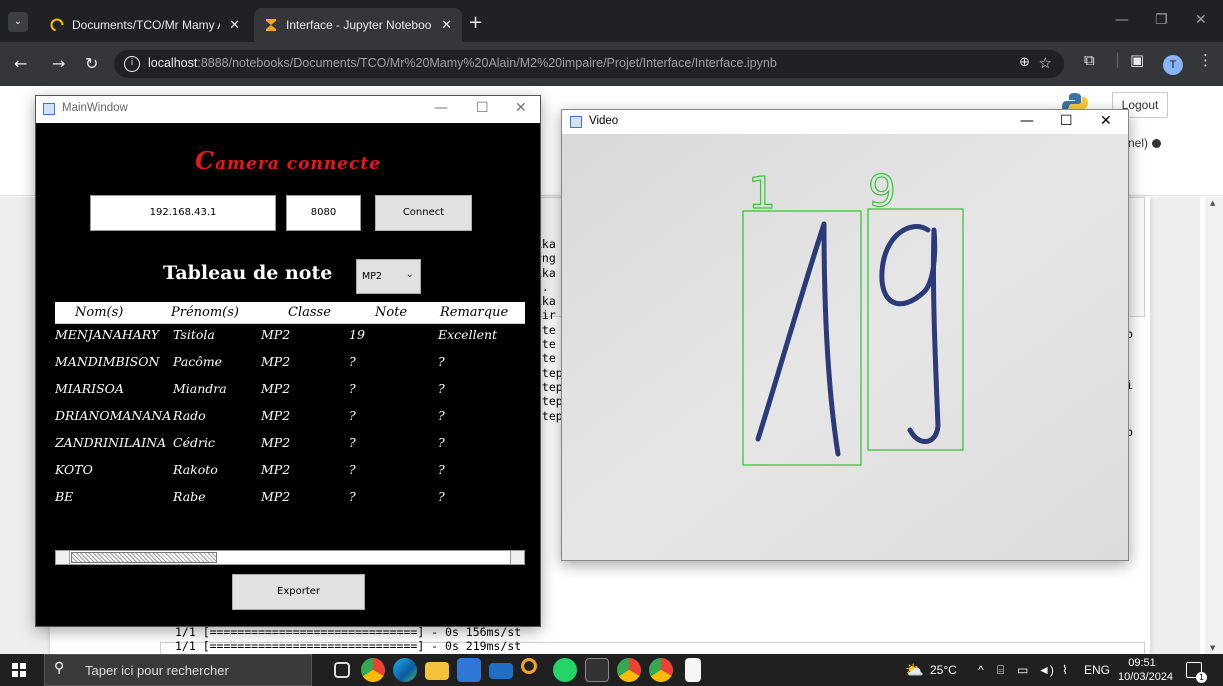 The width and height of the screenshot is (1223, 686). Describe the element at coordinates (113, 415) in the screenshot. I see `cell-nom: DRIANOMANANA` at that location.